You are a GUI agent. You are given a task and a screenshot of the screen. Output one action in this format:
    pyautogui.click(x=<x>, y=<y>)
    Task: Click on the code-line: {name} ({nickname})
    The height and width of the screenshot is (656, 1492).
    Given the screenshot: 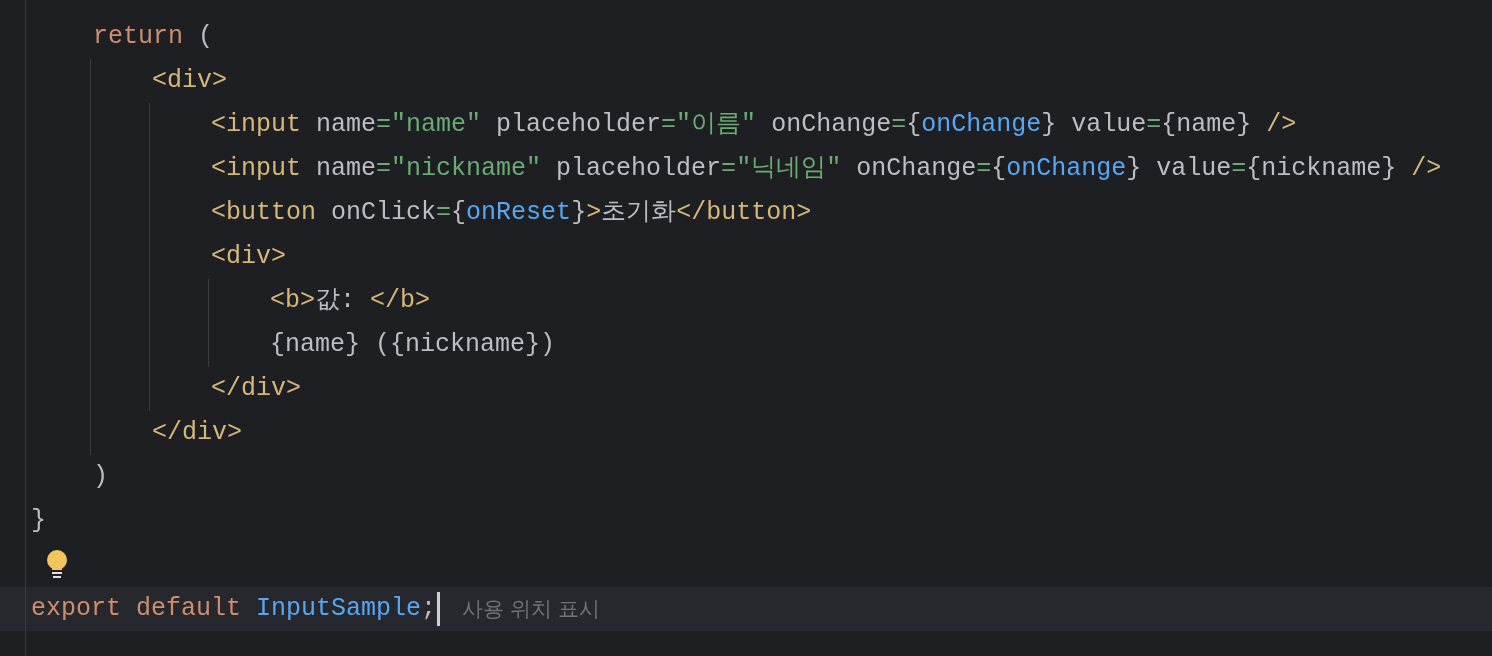 What is the action you would take?
    pyautogui.click(x=413, y=345)
    